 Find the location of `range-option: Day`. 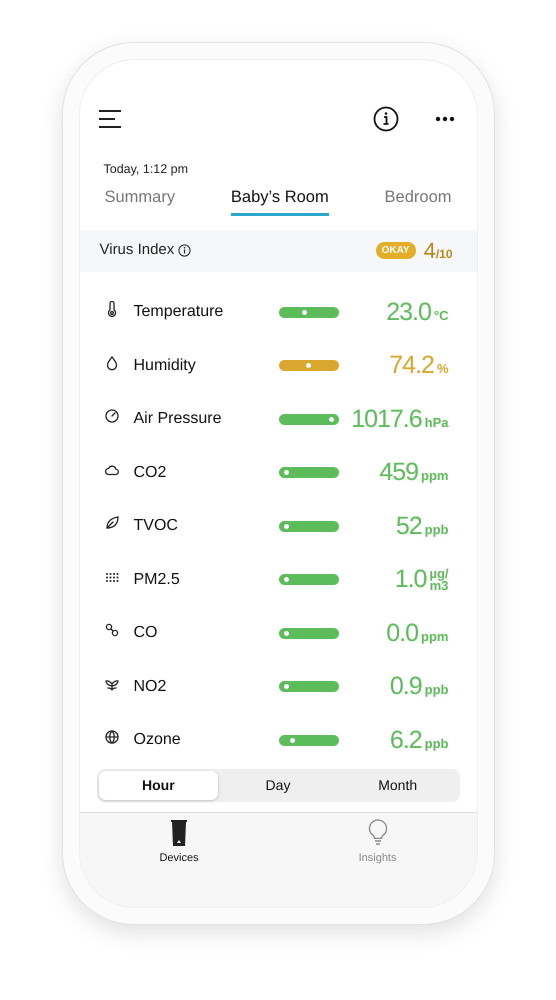

range-option: Day is located at coordinates (278, 785).